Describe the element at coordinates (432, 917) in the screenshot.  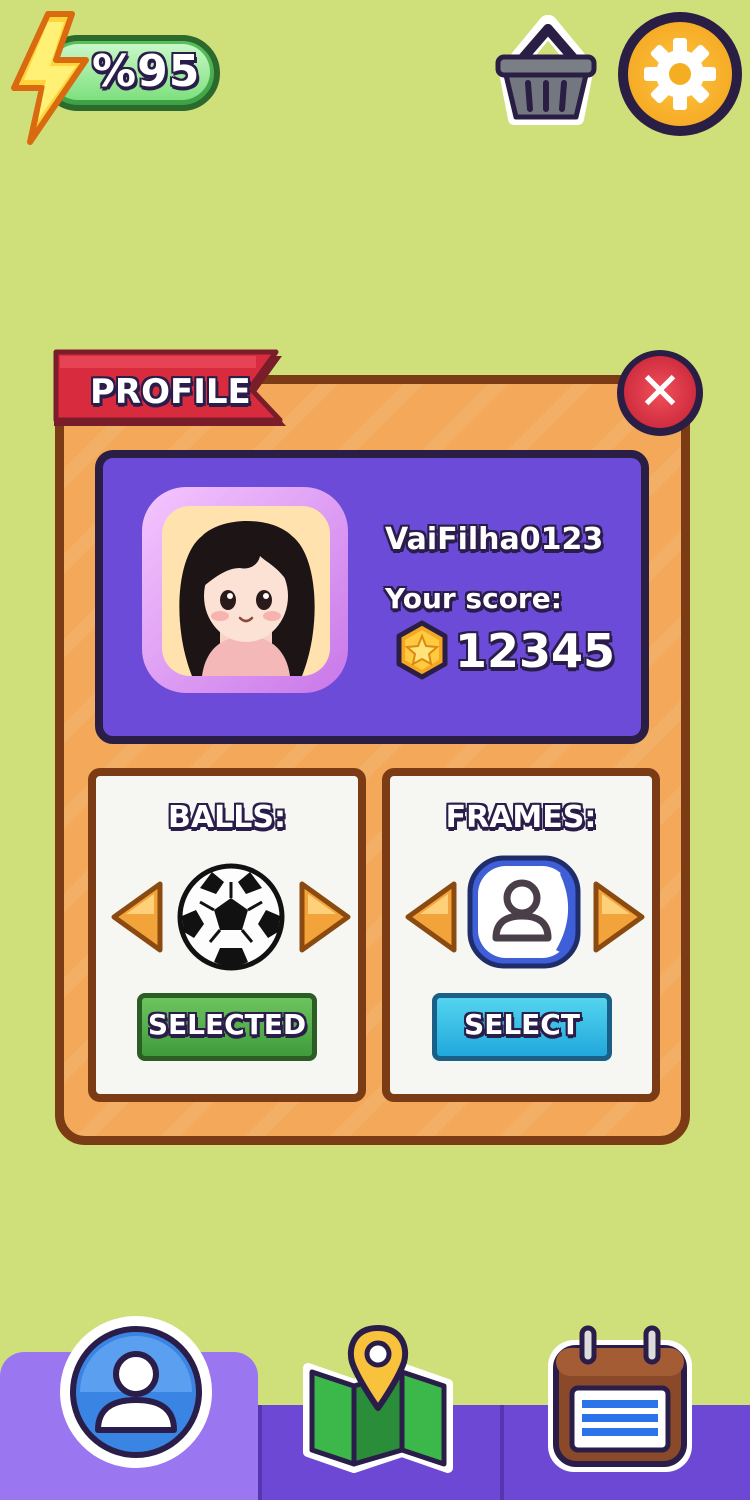
I see `frames-prev-arrow-icon` at that location.